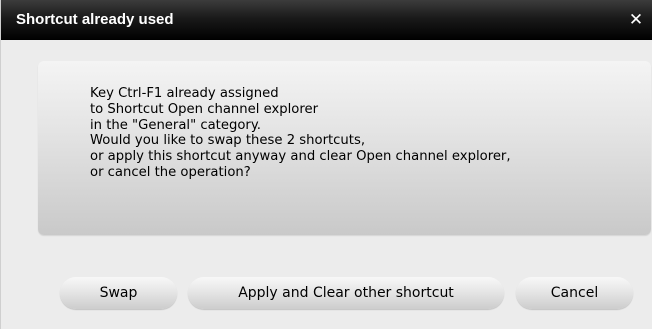 The image size is (652, 329). Describe the element at coordinates (95, 19) in the screenshot. I see `dialog-title: Shortcut already used` at that location.